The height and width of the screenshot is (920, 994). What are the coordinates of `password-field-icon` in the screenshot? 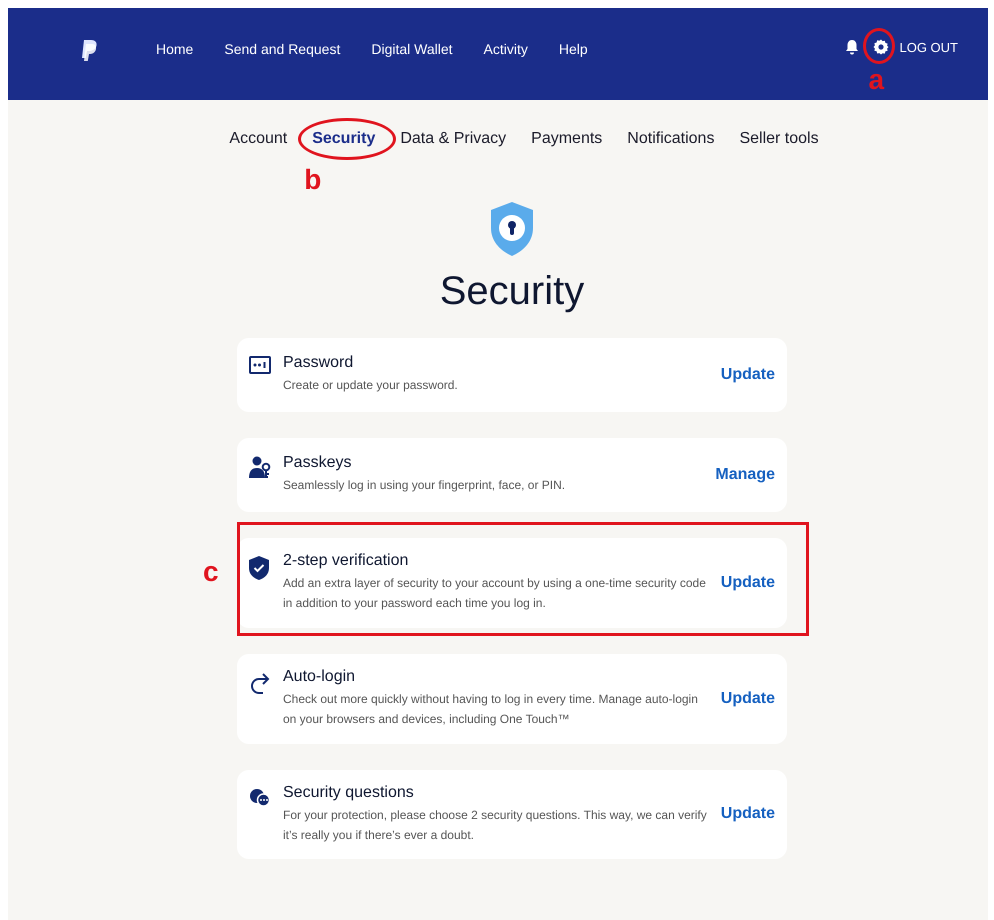 It's located at (260, 365).